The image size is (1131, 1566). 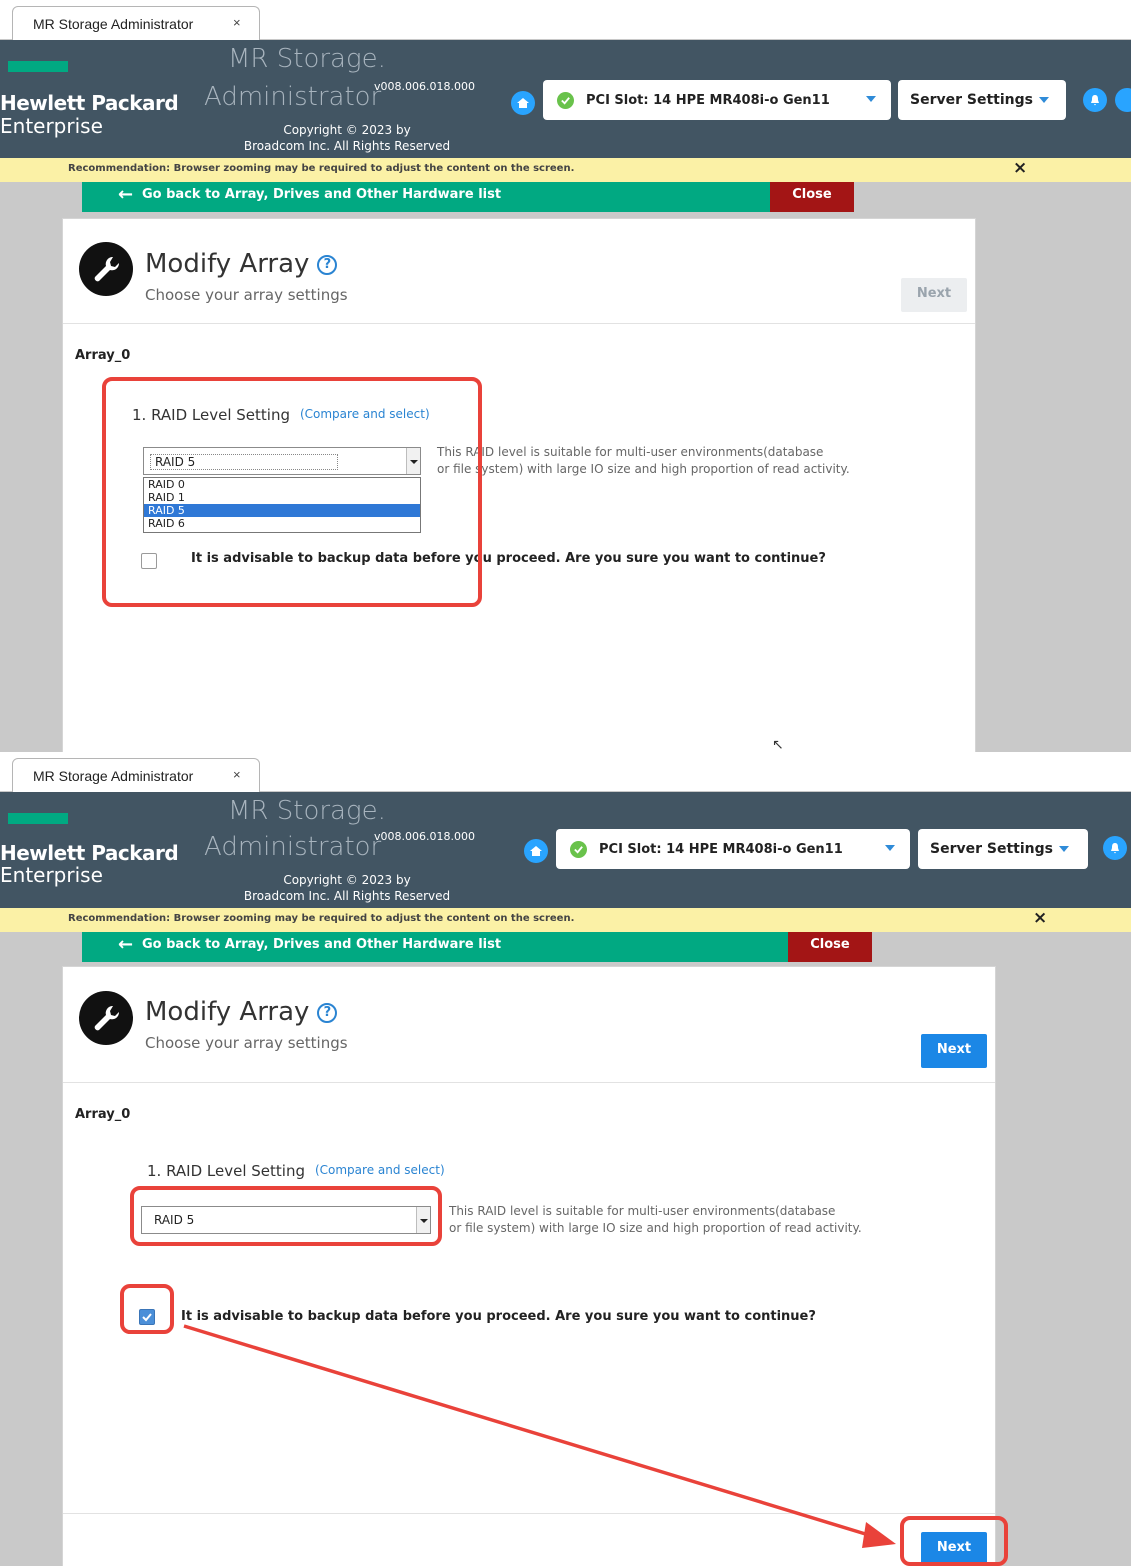 I want to click on tab-close-icon: ×, so click(x=237, y=22).